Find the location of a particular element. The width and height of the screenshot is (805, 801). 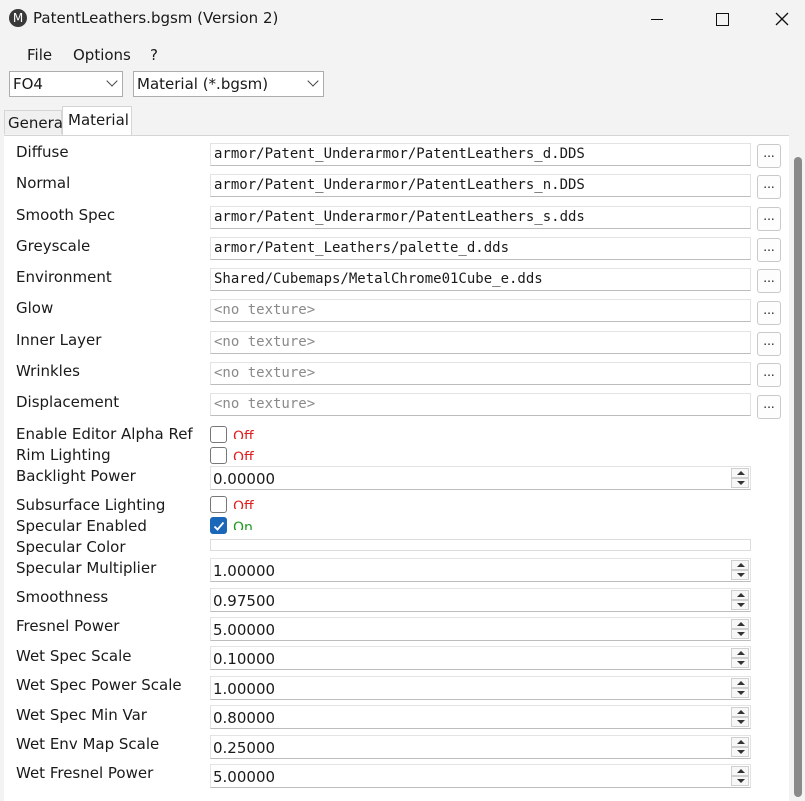

label-greyscale: Greyscale is located at coordinates (53, 246).